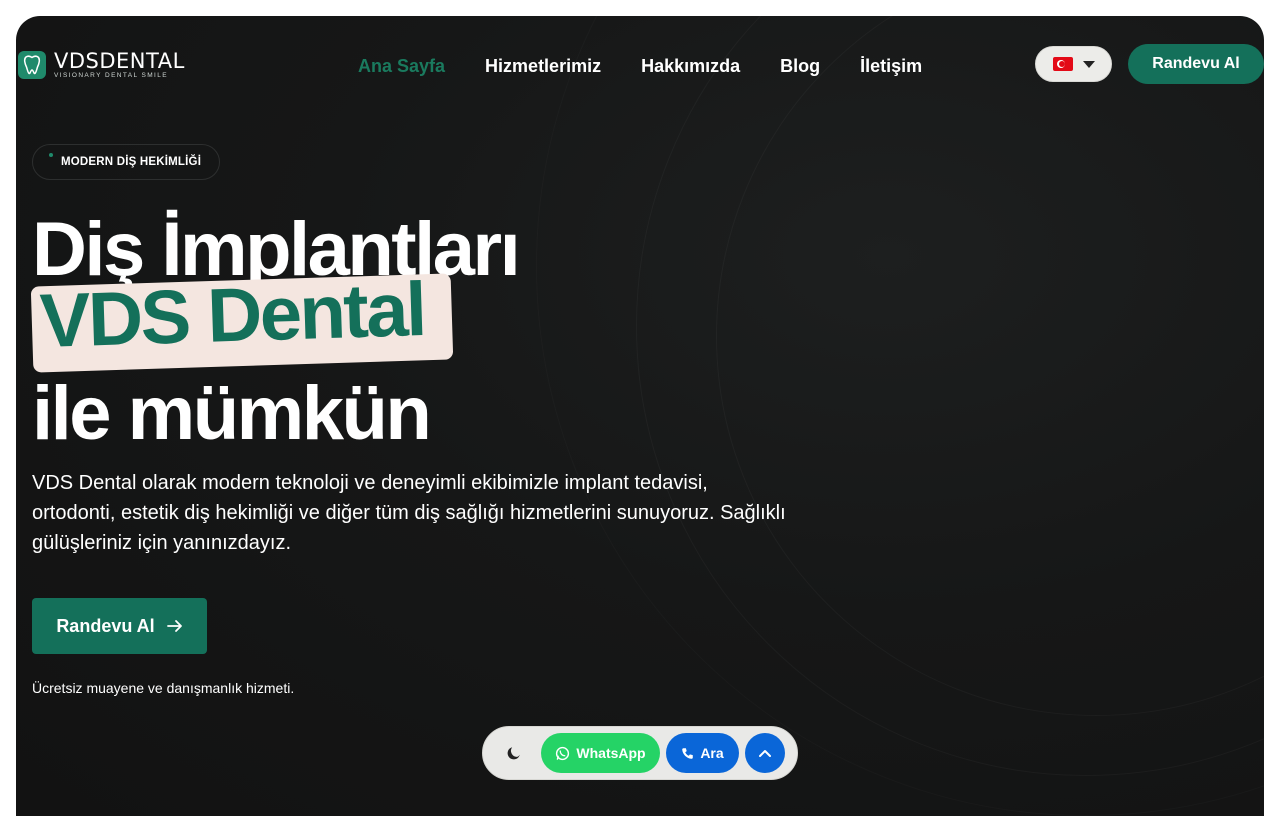 The height and width of the screenshot is (816, 1280). I want to click on hero-badge: MODERN DİŞ HEKİMLİĞİ, so click(126, 162).